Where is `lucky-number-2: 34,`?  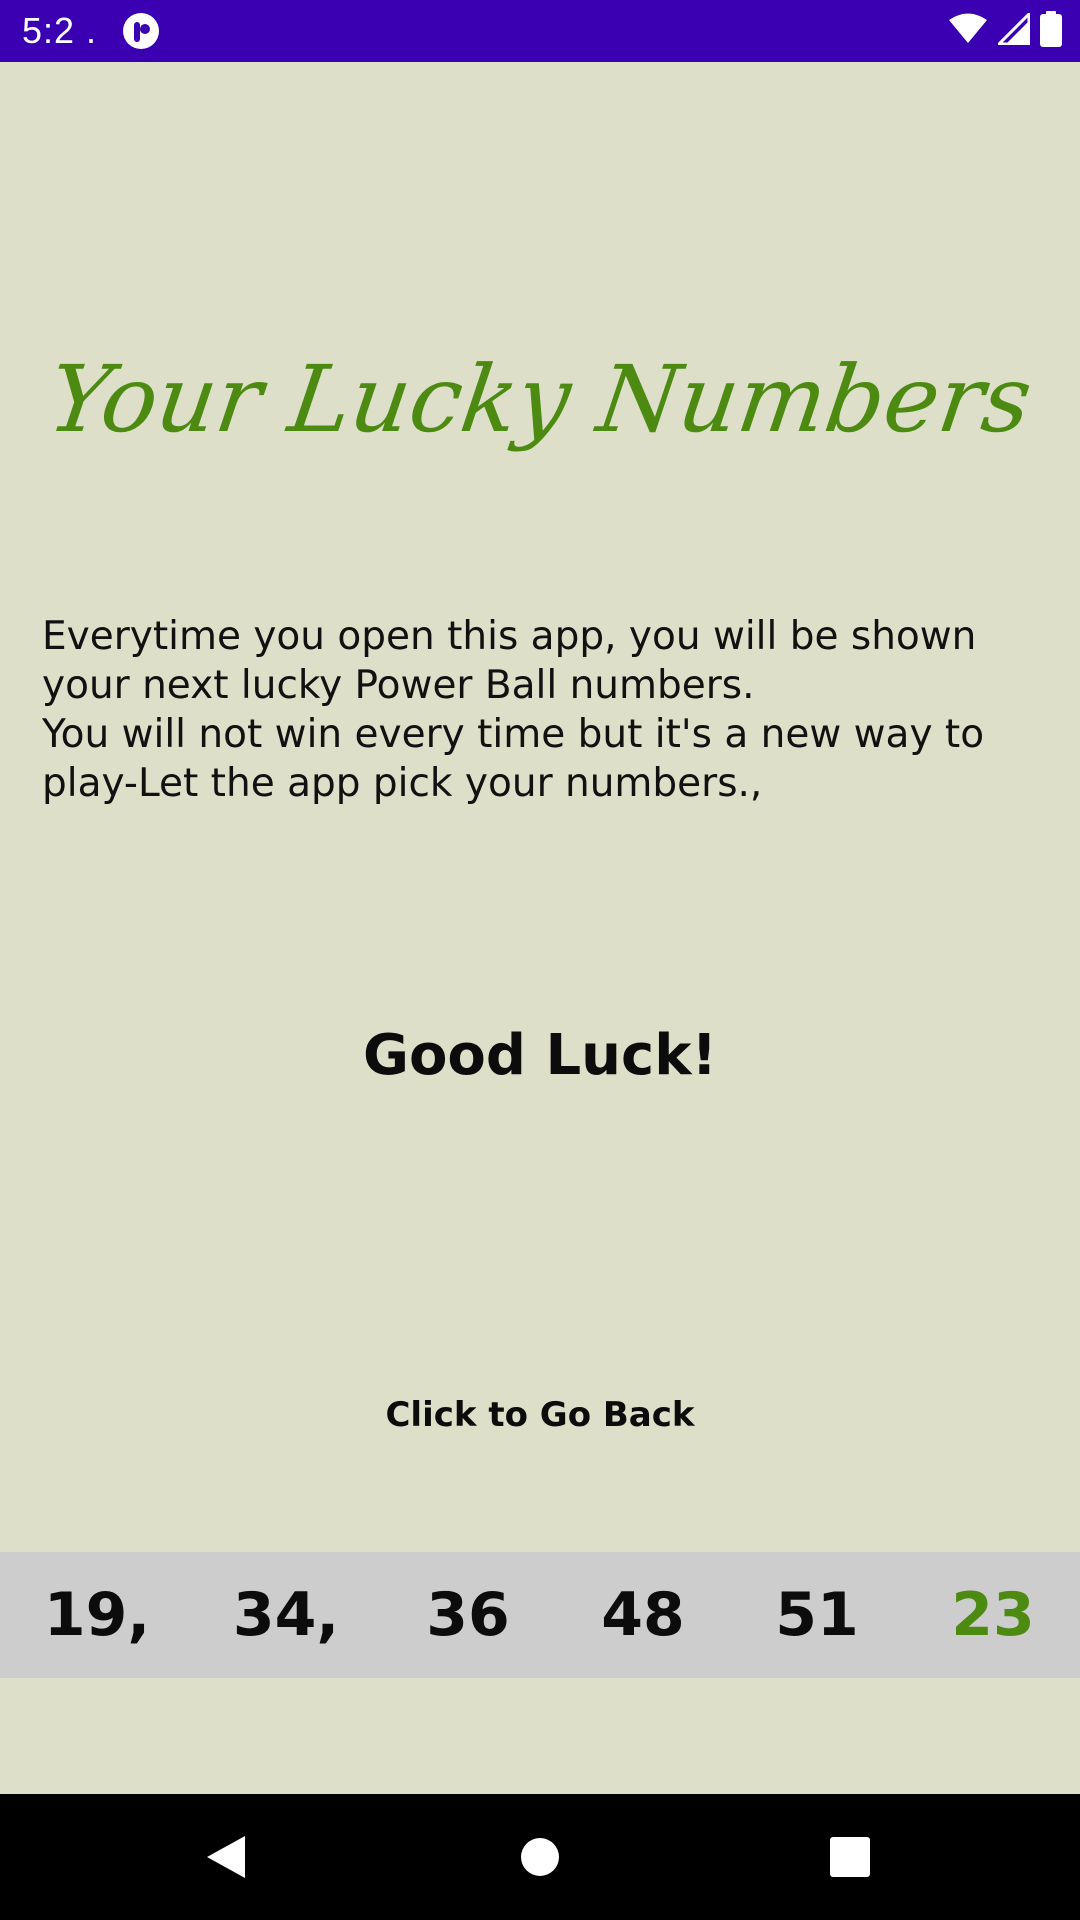
lucky-number-2: 34, is located at coordinates (286, 1615).